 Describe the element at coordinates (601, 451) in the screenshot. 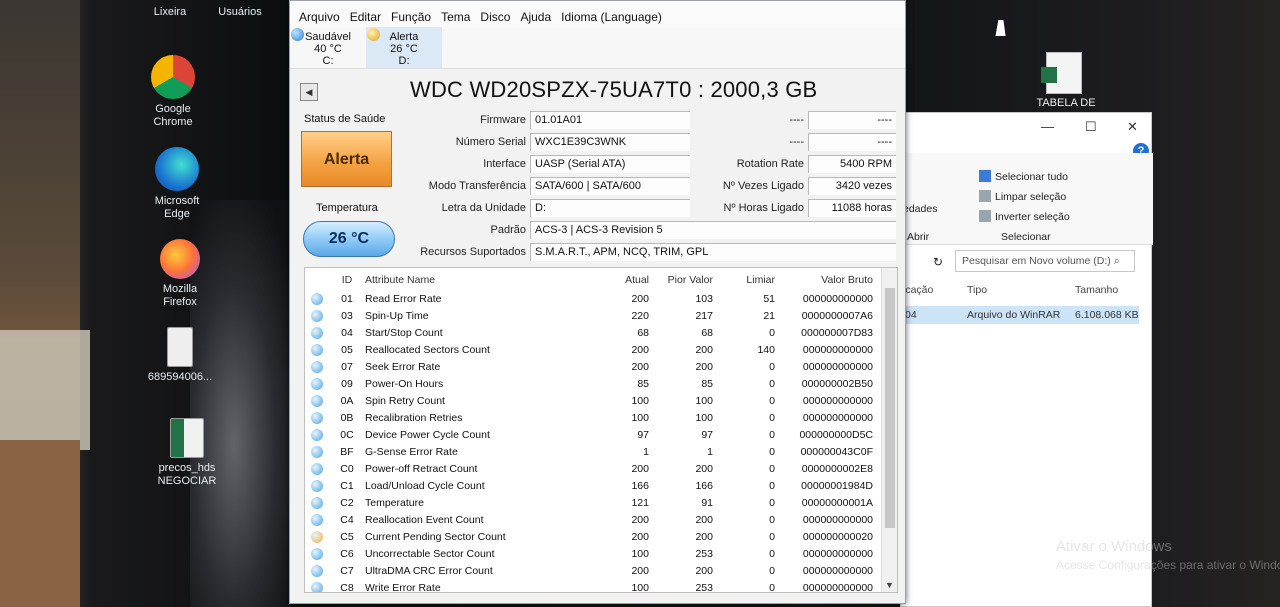

I see `table-row: BF G-Sense Error Rate 1 1 0 000000043C0F` at that location.